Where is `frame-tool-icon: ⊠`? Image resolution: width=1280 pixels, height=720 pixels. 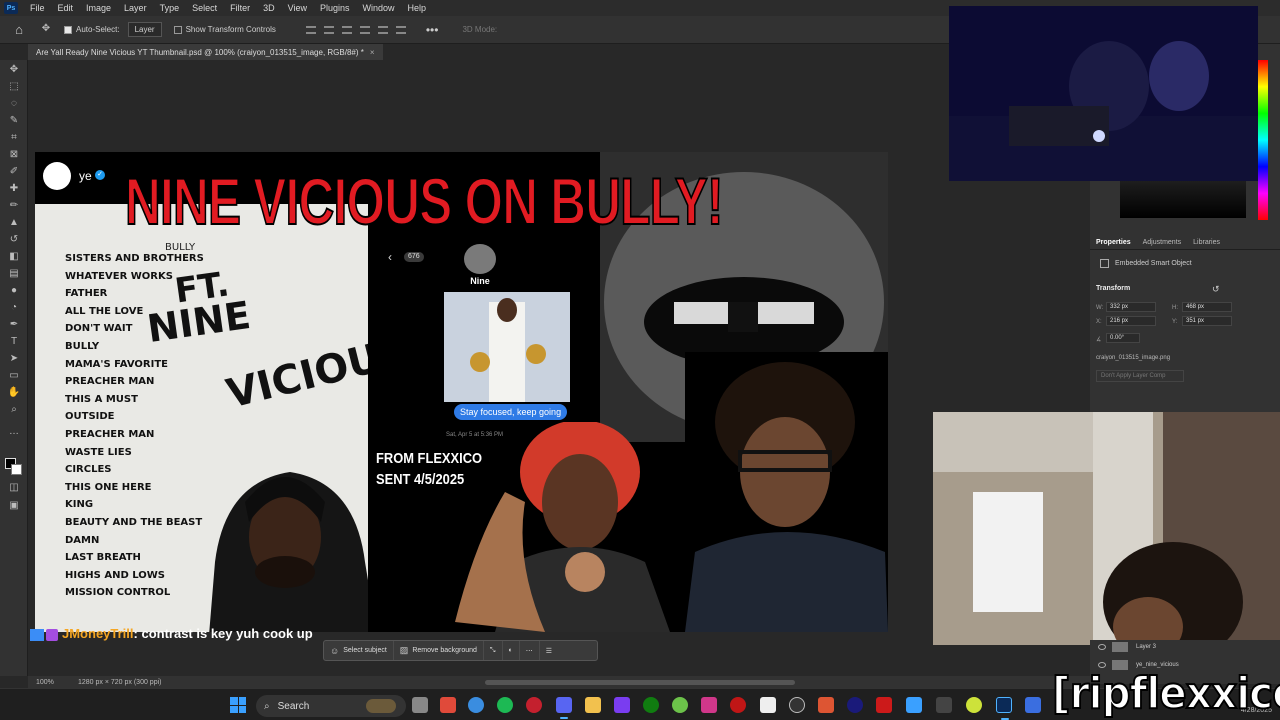
frame-tool-icon: ⊠ is located at coordinates (14, 155).